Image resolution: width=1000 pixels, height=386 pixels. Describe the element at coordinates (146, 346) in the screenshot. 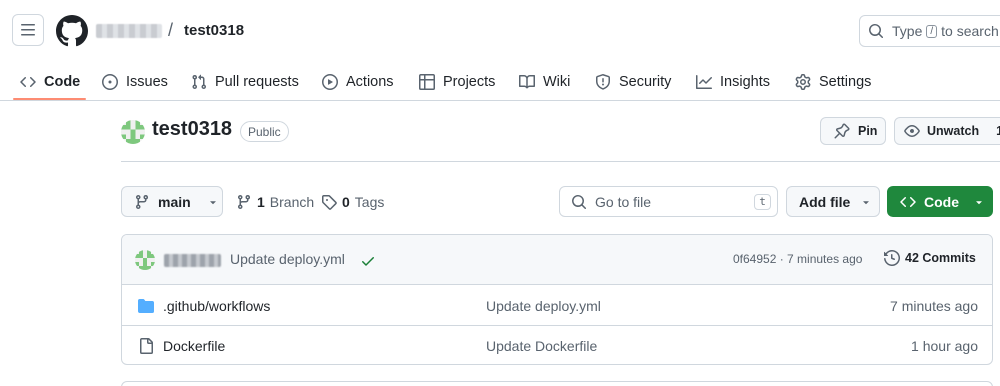

I see `file-icon` at that location.